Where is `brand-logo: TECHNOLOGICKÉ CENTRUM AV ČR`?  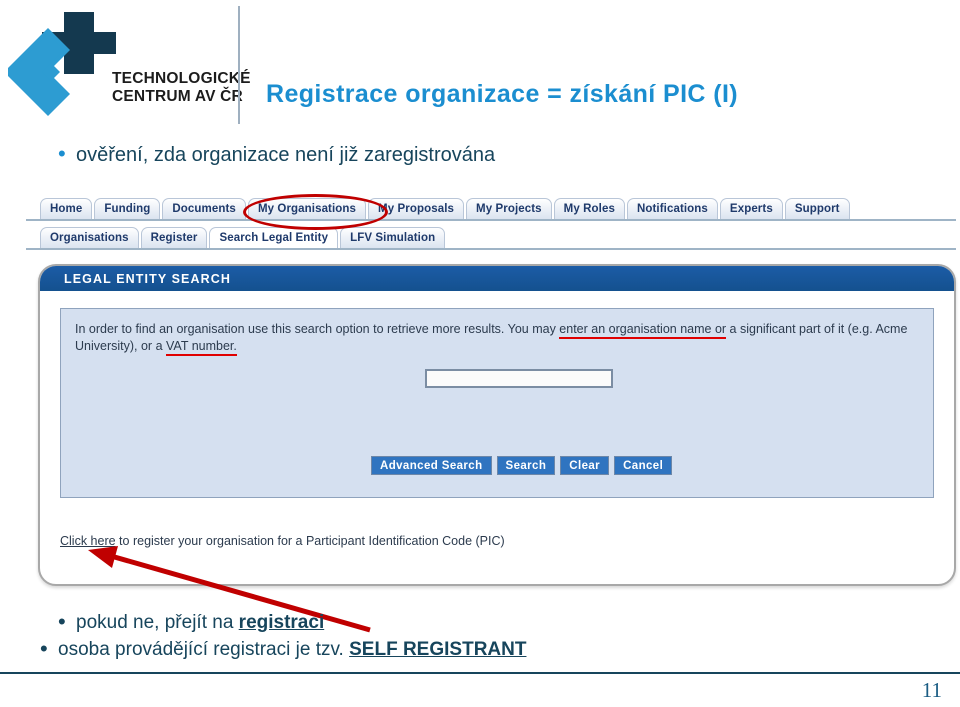 brand-logo: TECHNOLOGICKÉ CENTRUM AV ČR is located at coordinates (129, 64).